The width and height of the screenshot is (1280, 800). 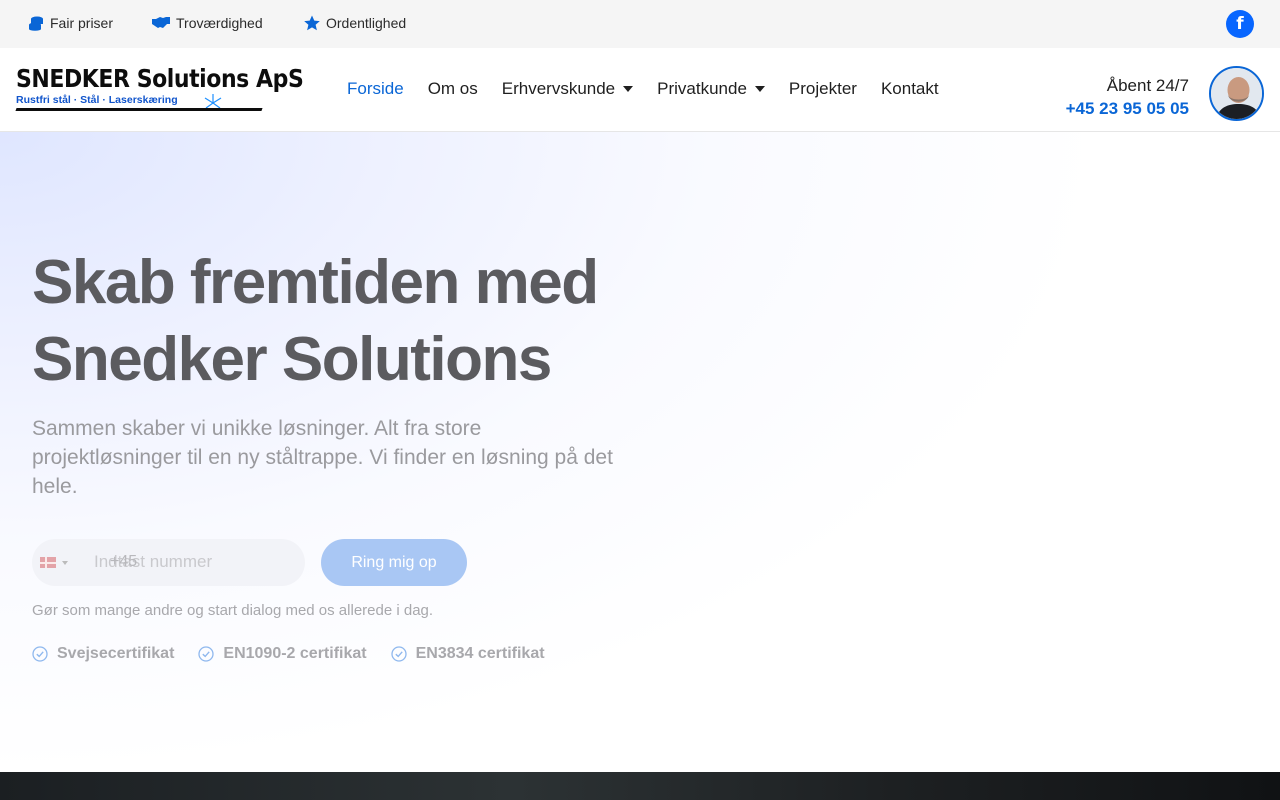 What do you see at coordinates (124, 561) in the screenshot?
I see `country-code: +45` at bounding box center [124, 561].